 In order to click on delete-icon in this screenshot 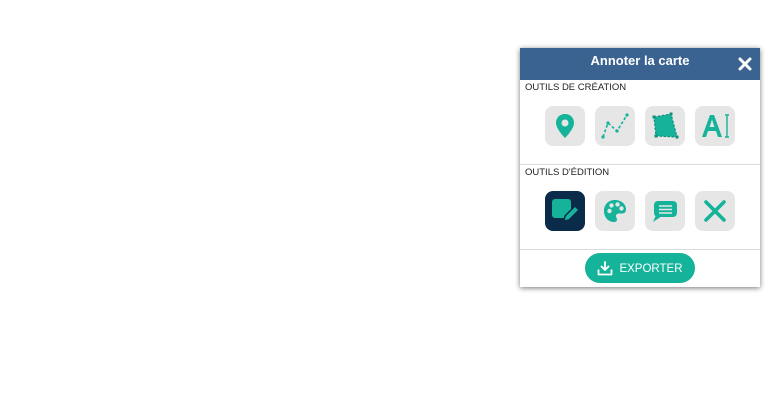, I will do `click(715, 211)`.